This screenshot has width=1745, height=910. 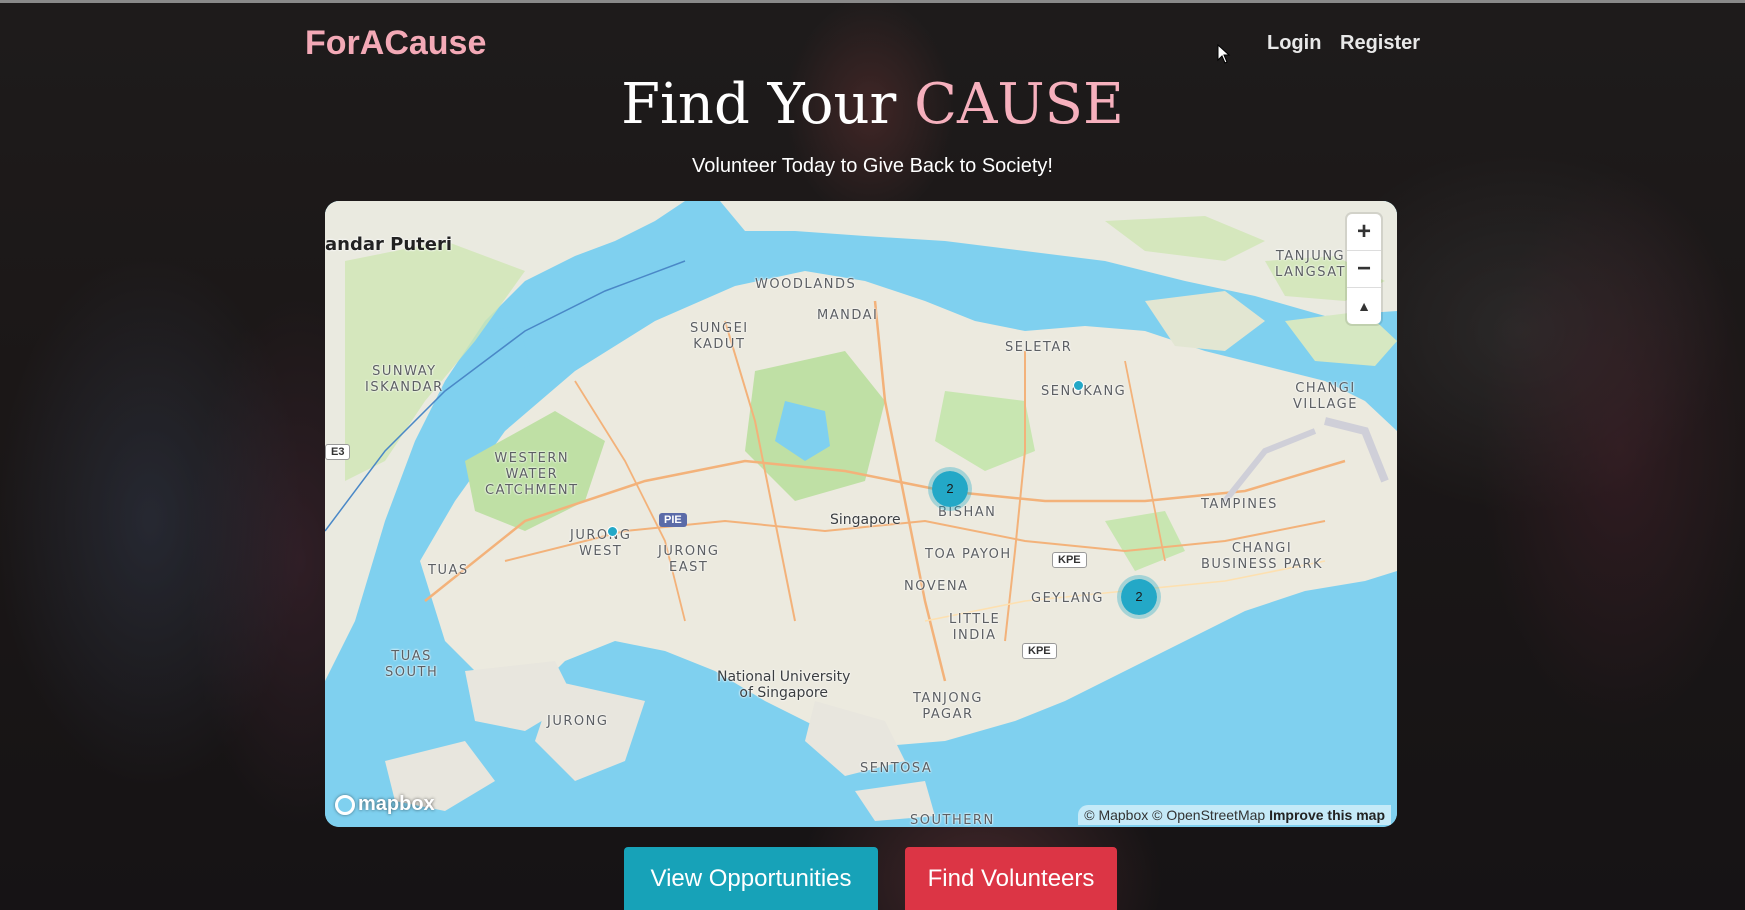 I want to click on zoom-in-button: +, so click(x=1364, y=232).